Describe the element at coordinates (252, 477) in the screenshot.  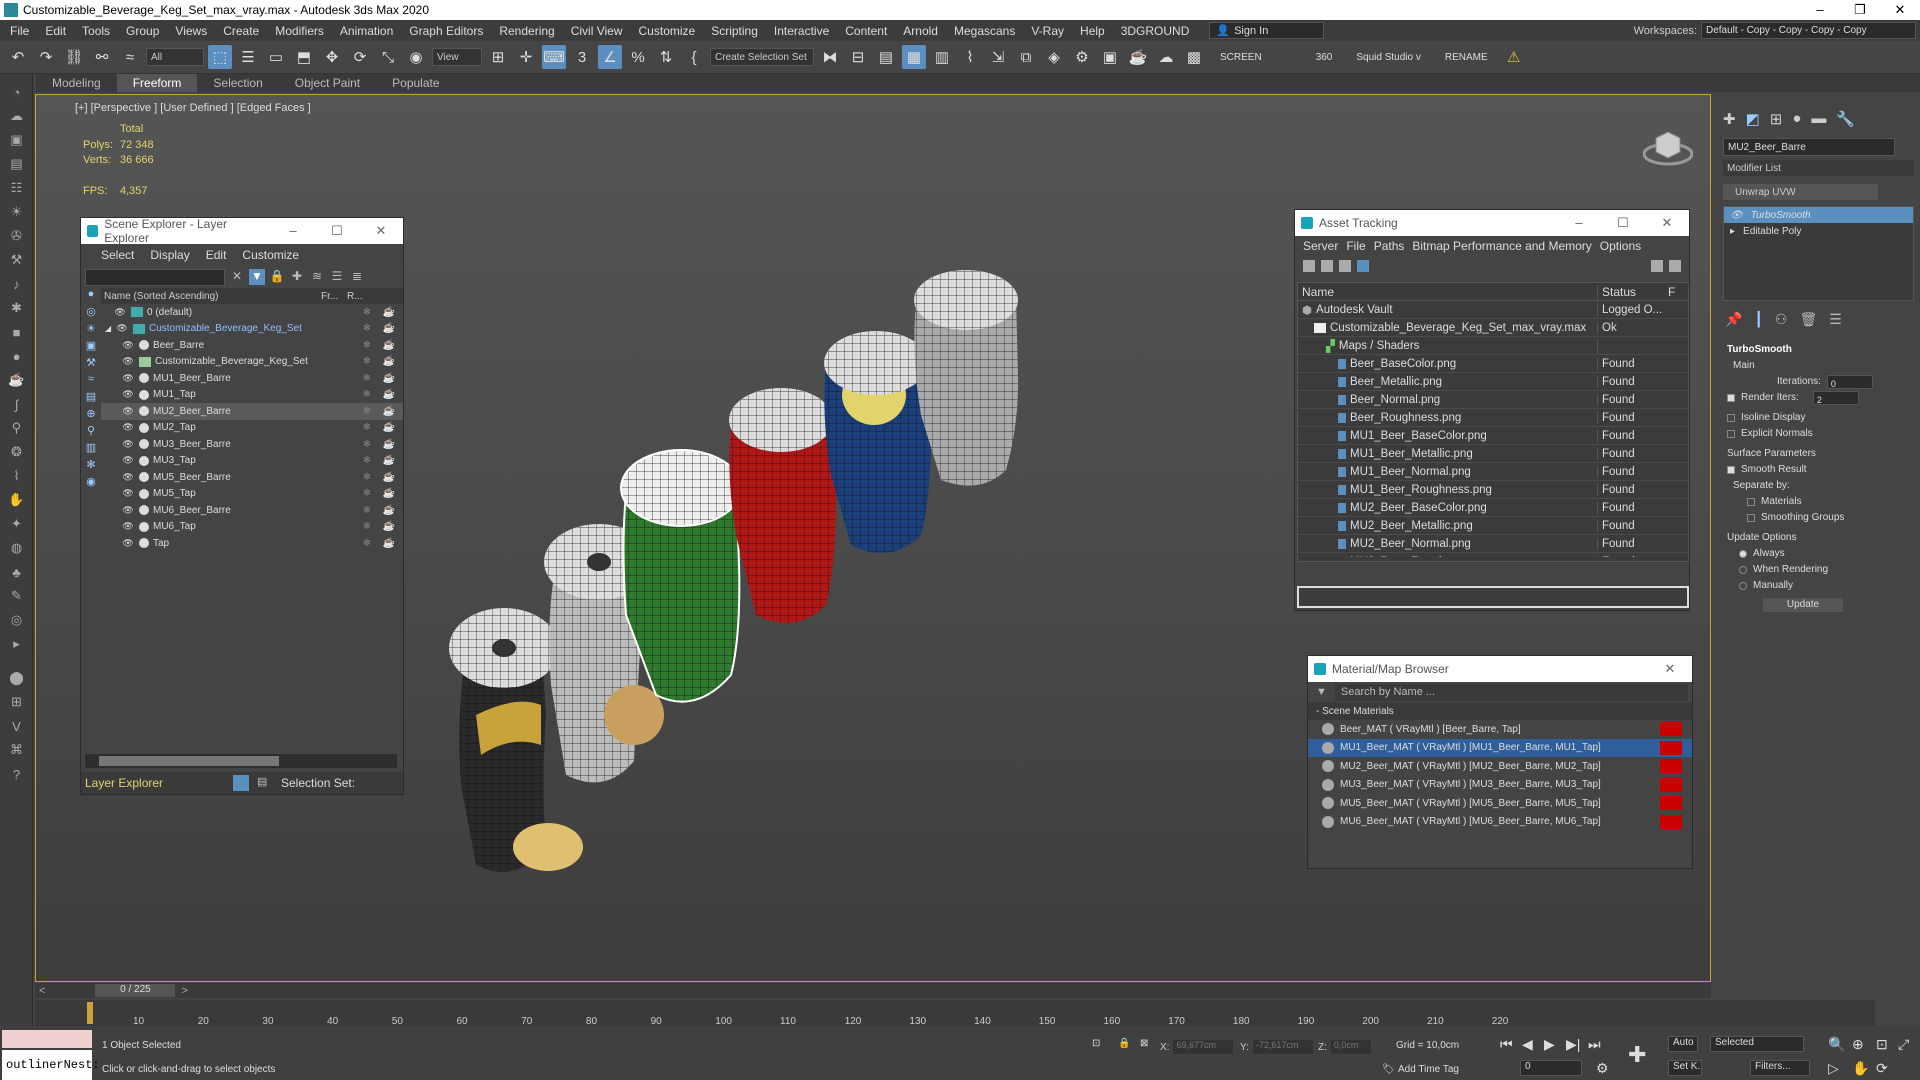
I see `scene-row: 👁 MU5_Beer_Barre ❄ ☕` at that location.